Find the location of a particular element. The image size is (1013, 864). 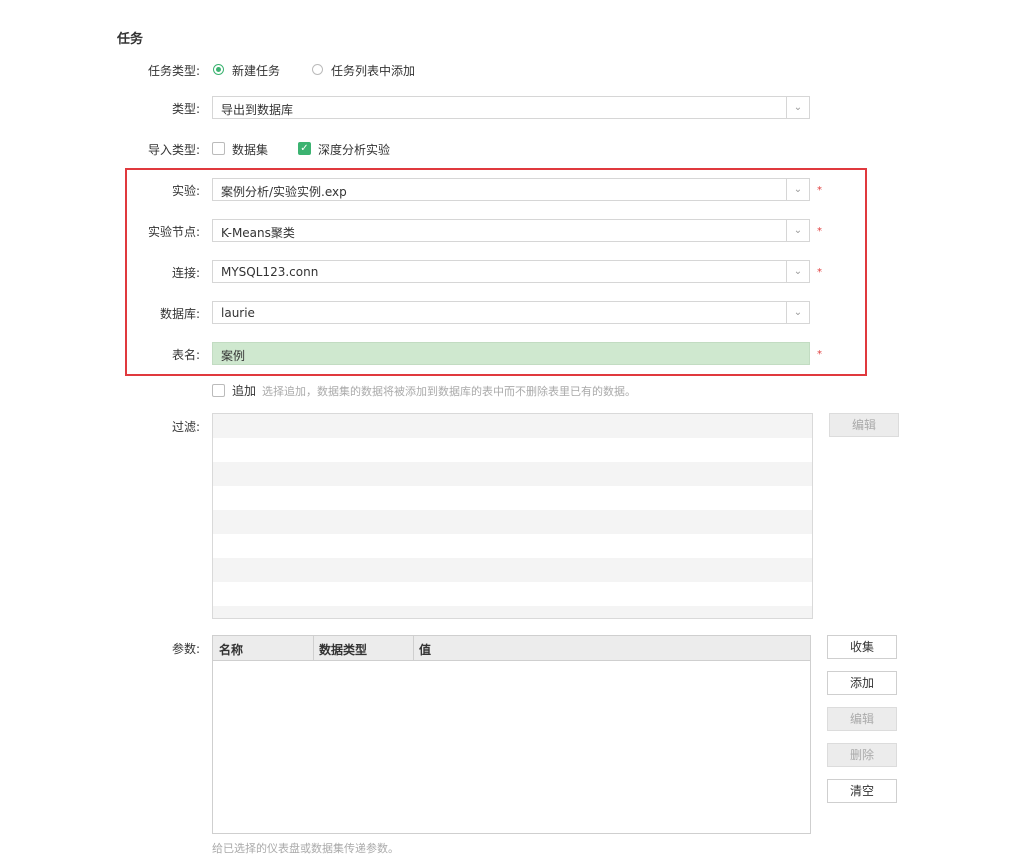

experiment-node-select-value: K-Means聚类 is located at coordinates (258, 233).